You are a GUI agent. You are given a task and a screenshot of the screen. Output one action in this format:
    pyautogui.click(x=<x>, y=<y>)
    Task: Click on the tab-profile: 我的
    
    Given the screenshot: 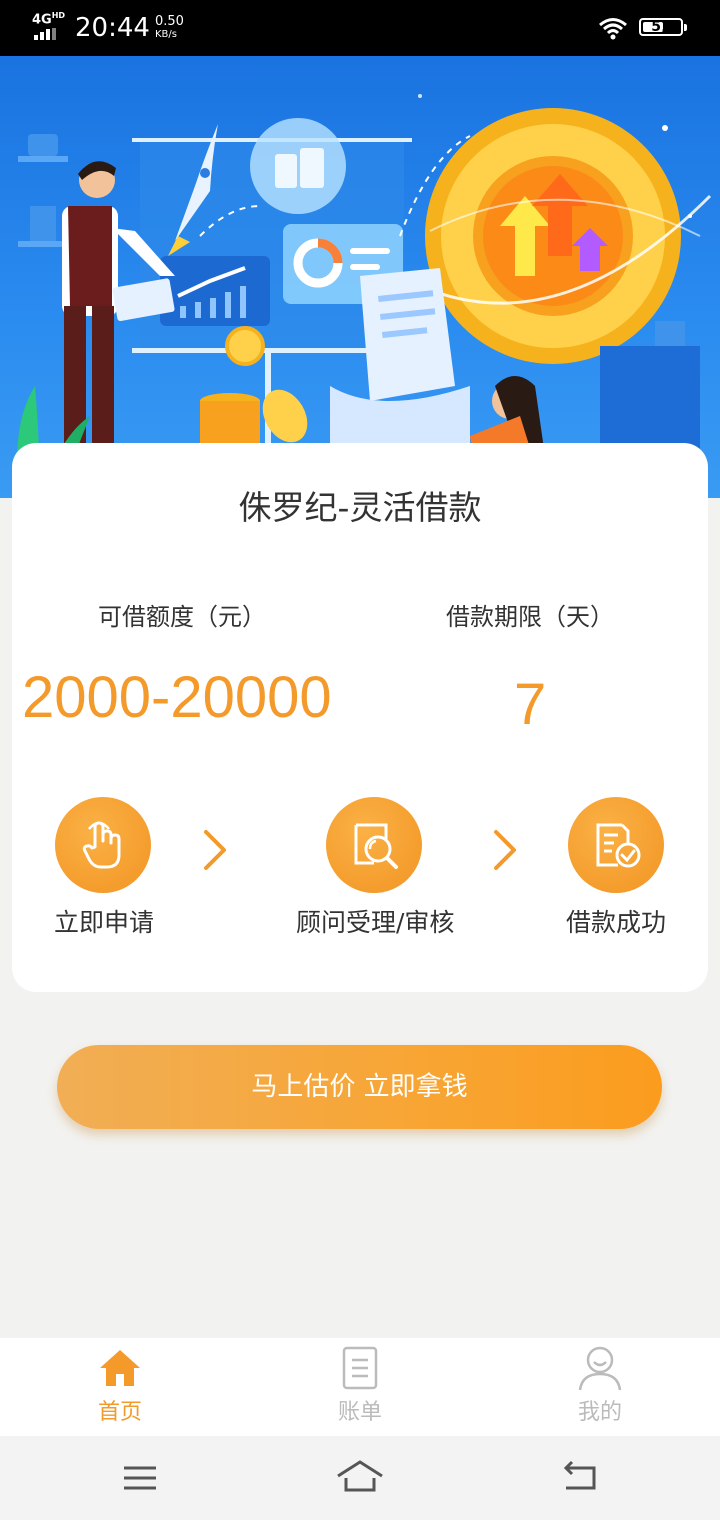 What is the action you would take?
    pyautogui.click(x=600, y=1387)
    